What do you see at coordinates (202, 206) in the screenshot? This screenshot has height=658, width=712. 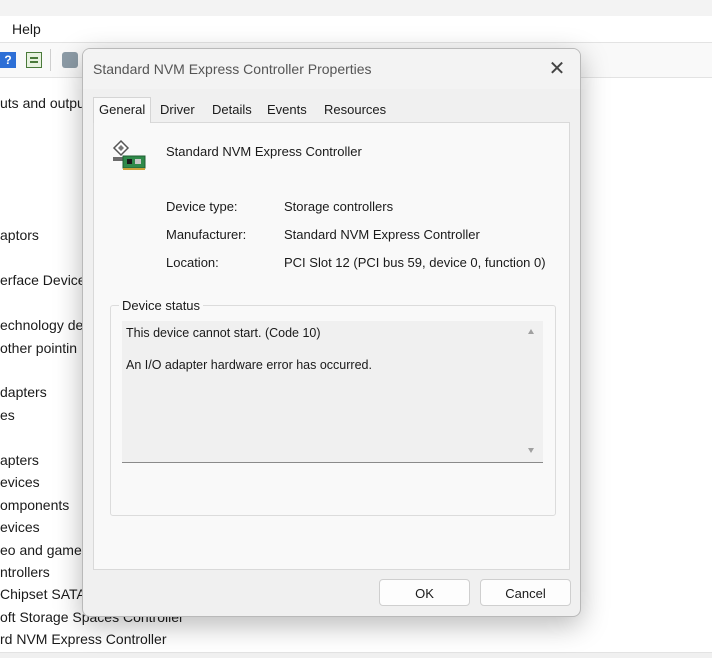 I see `device-type-label: Device type:` at bounding box center [202, 206].